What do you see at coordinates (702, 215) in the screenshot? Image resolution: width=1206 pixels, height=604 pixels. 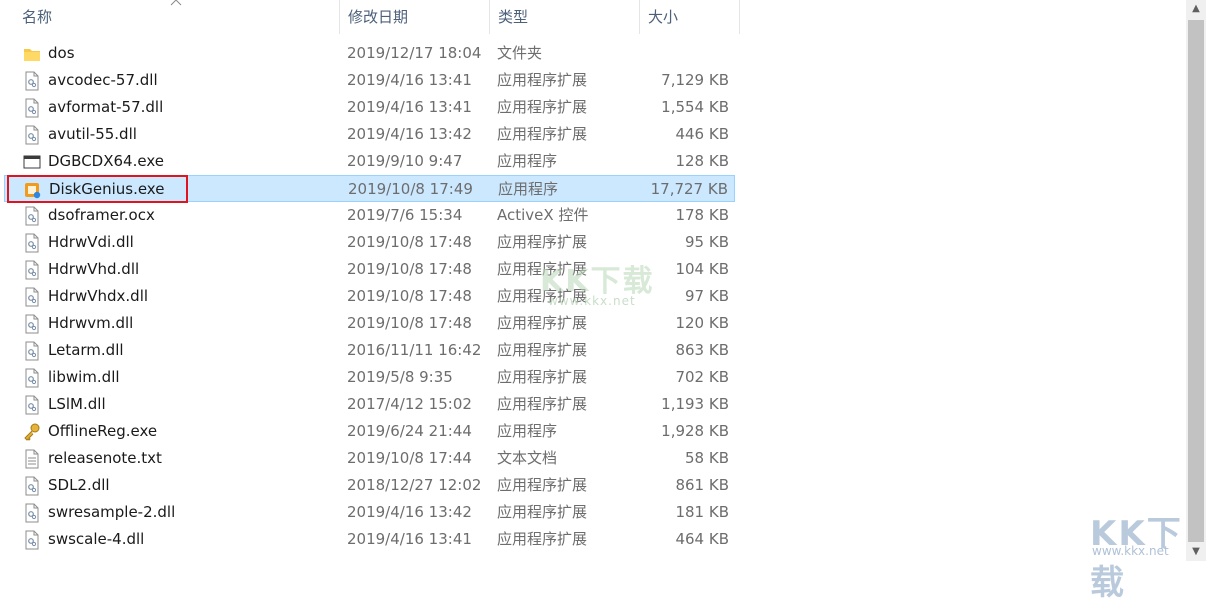 I see `file-size: 178 KB` at bounding box center [702, 215].